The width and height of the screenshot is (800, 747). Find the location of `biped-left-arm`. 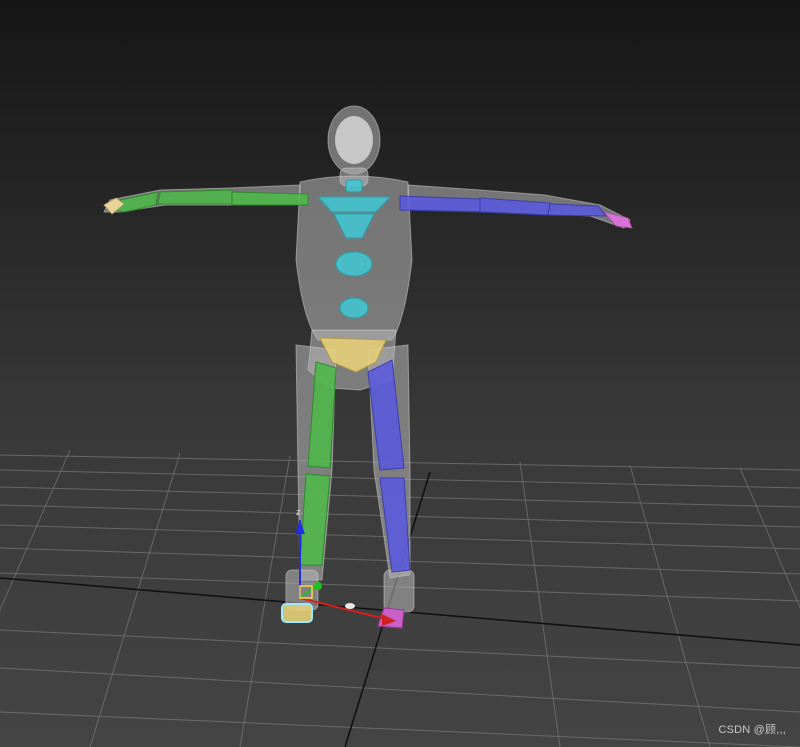

biped-left-arm is located at coordinates (208, 201).